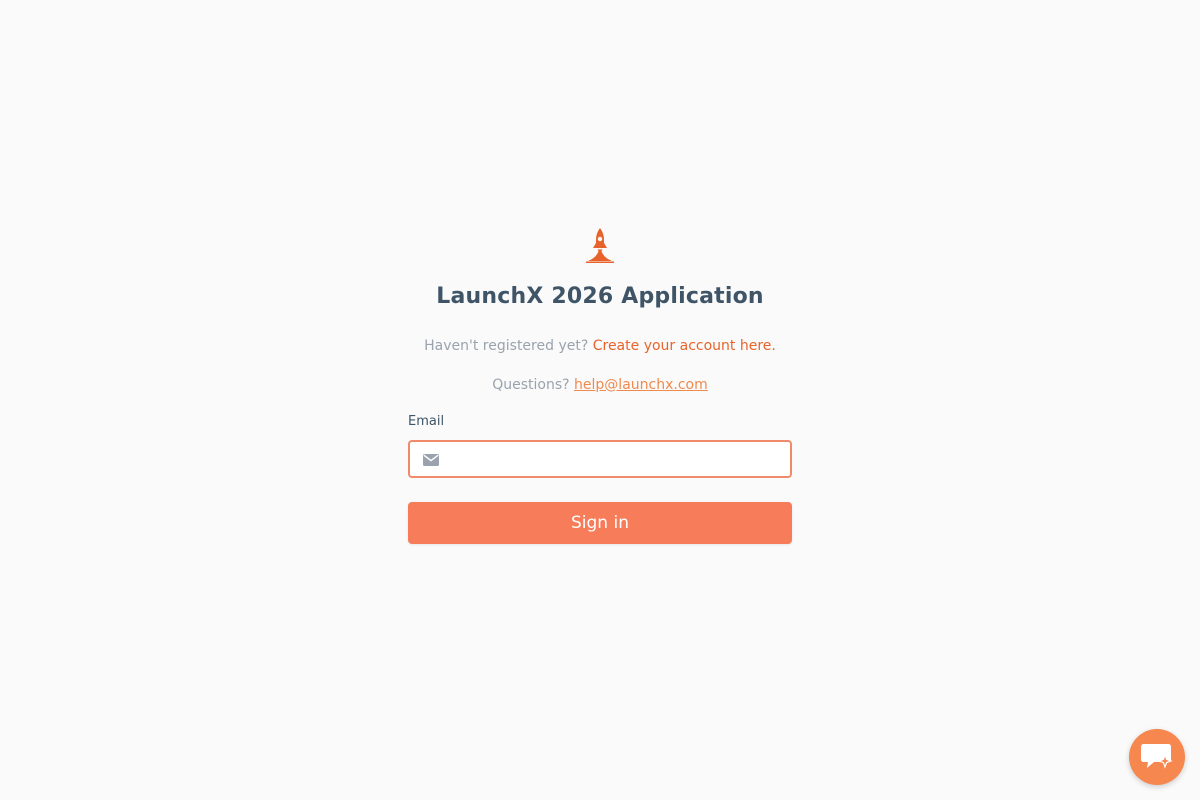 The image size is (1200, 800). I want to click on chat-icon, so click(1157, 756).